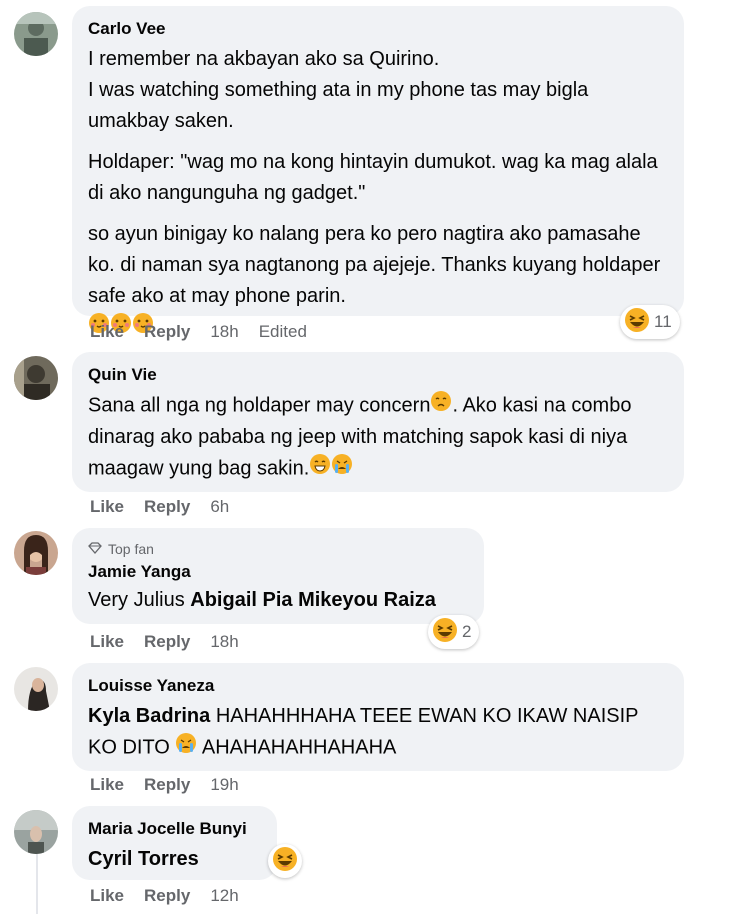 This screenshot has height=919, width=750. I want to click on top-fan-label: Top fan, so click(131, 549).